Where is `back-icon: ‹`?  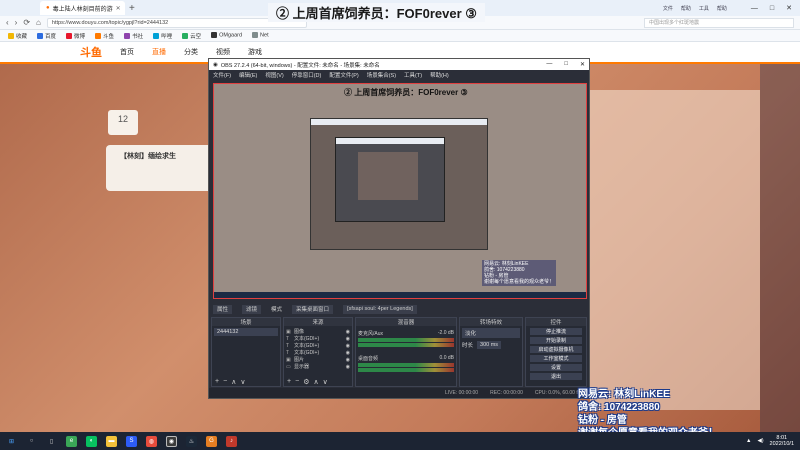 back-icon: ‹ is located at coordinates (7, 22).